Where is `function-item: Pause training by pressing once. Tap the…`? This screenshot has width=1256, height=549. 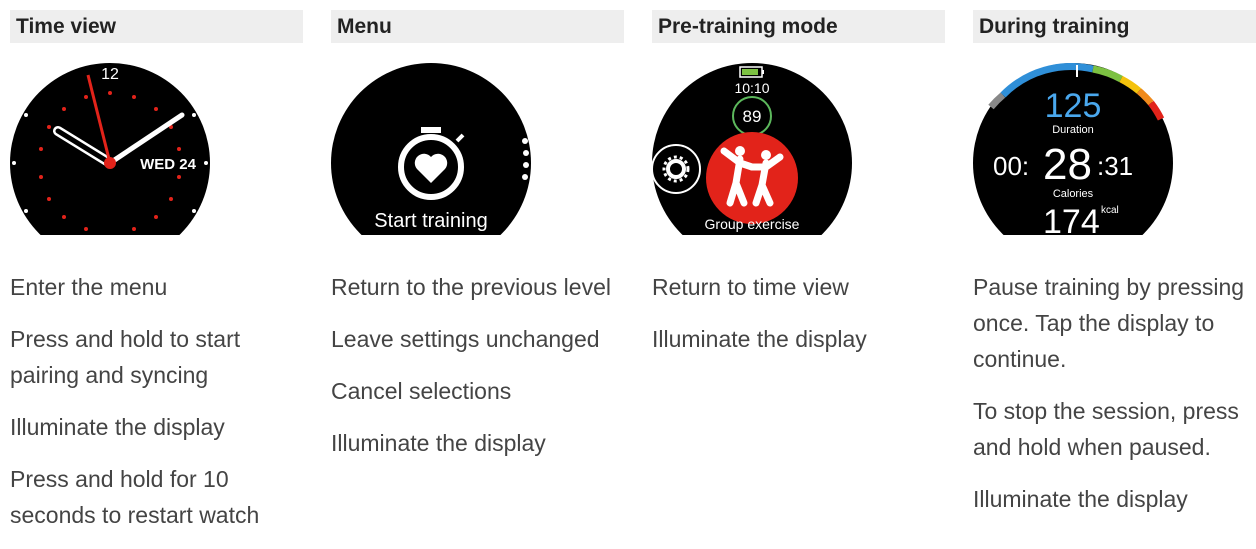 function-item: Pause training by pressing once. Tap the… is located at coordinates (1109, 323).